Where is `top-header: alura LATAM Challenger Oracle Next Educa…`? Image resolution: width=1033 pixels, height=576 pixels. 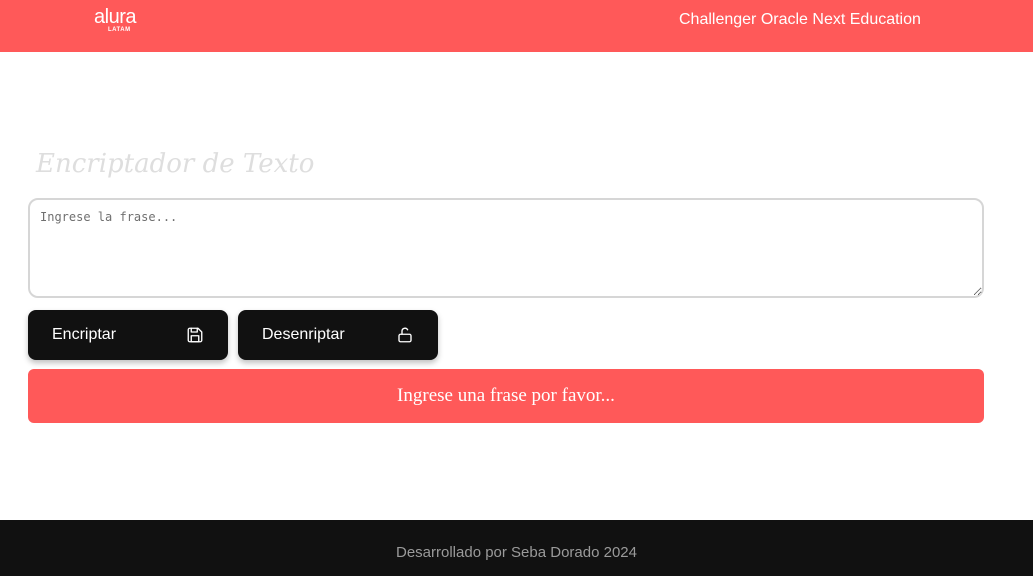
top-header: alura LATAM Challenger Oracle Next Educa… is located at coordinates (516, 26).